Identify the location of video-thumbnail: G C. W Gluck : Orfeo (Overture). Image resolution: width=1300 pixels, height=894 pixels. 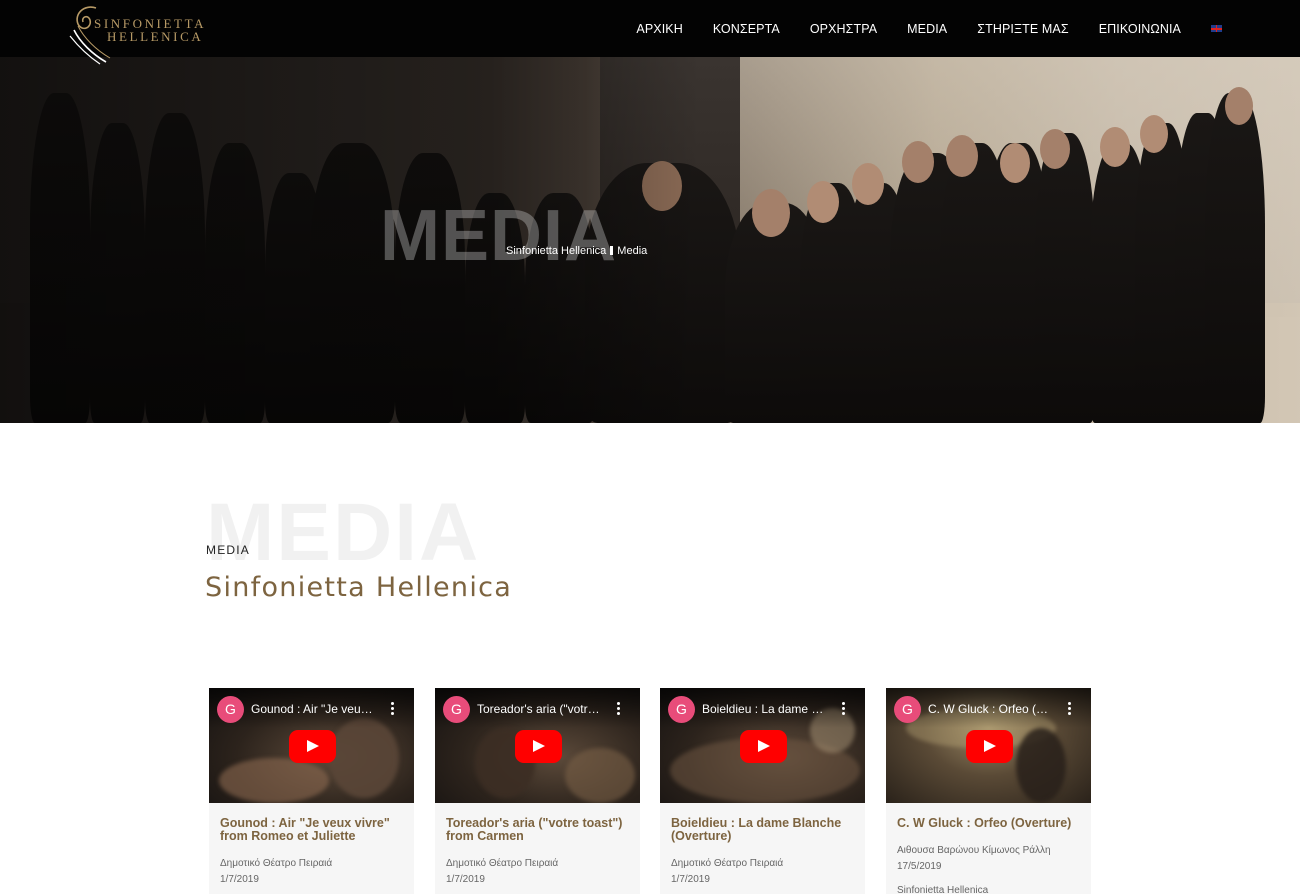
(988, 745).